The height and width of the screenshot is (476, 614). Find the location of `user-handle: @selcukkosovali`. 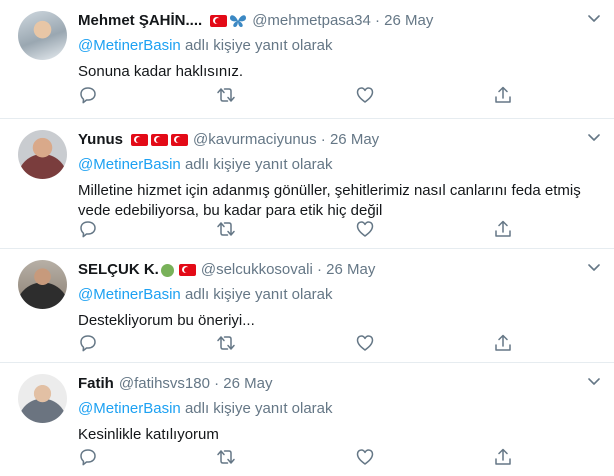

user-handle: @selcukkosovali is located at coordinates (257, 270).